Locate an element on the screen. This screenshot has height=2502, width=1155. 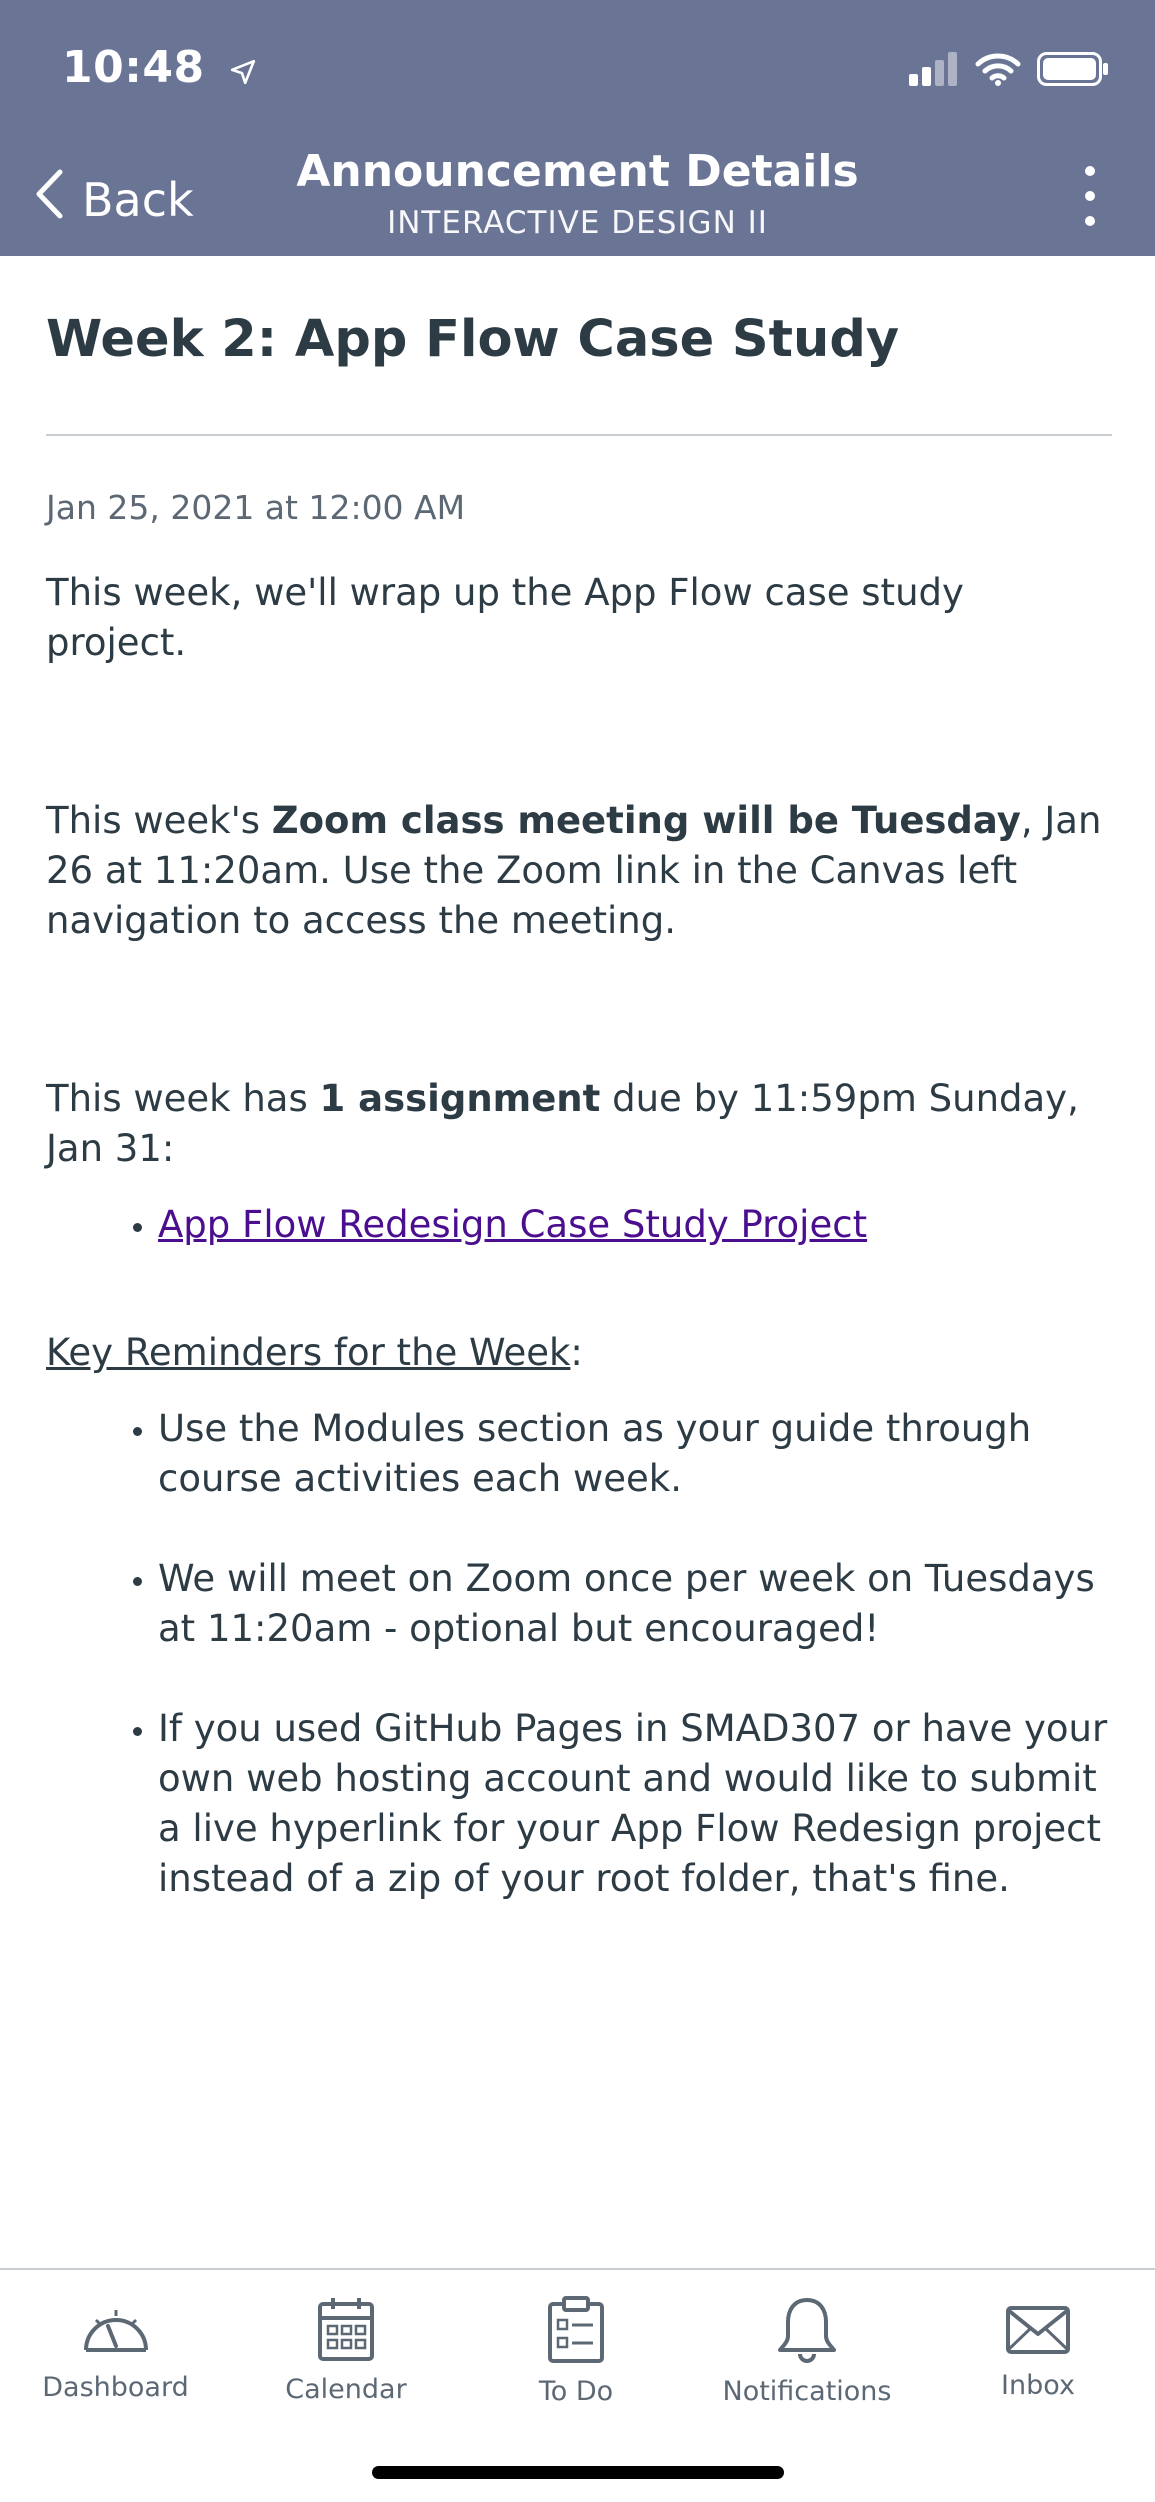
tab-calendar: Calendar is located at coordinates (346, 2350).